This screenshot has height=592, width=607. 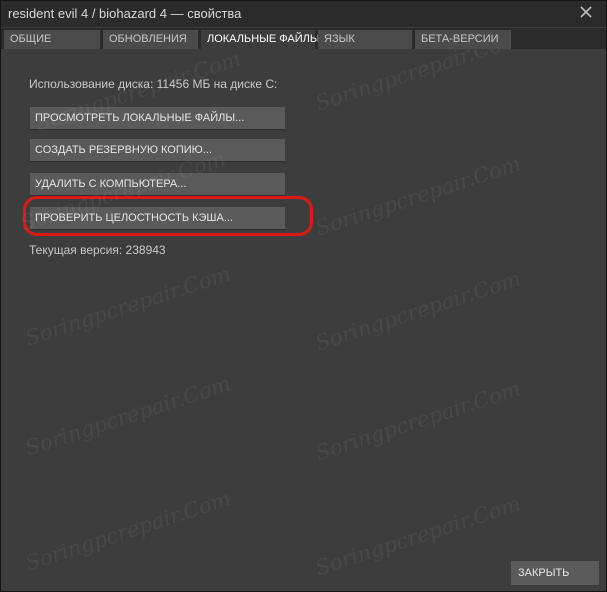 What do you see at coordinates (150, 39) in the screenshot?
I see `tab-updates: ОБНОВЛЕНИЯ` at bounding box center [150, 39].